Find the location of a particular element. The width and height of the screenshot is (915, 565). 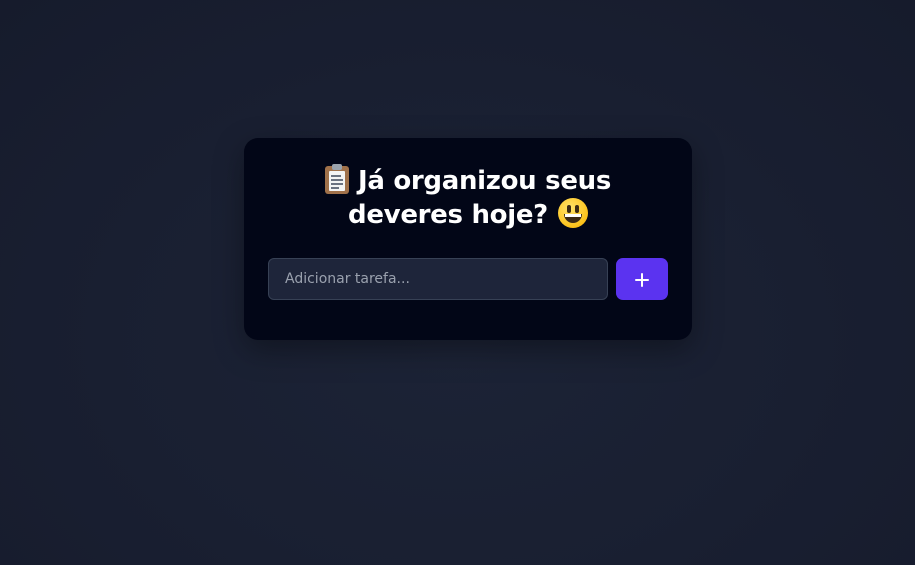

plus-icon is located at coordinates (642, 280).